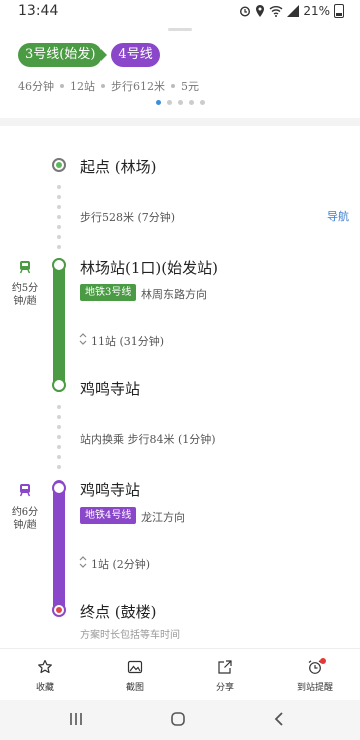  I want to click on page-indicator, so click(180, 102).